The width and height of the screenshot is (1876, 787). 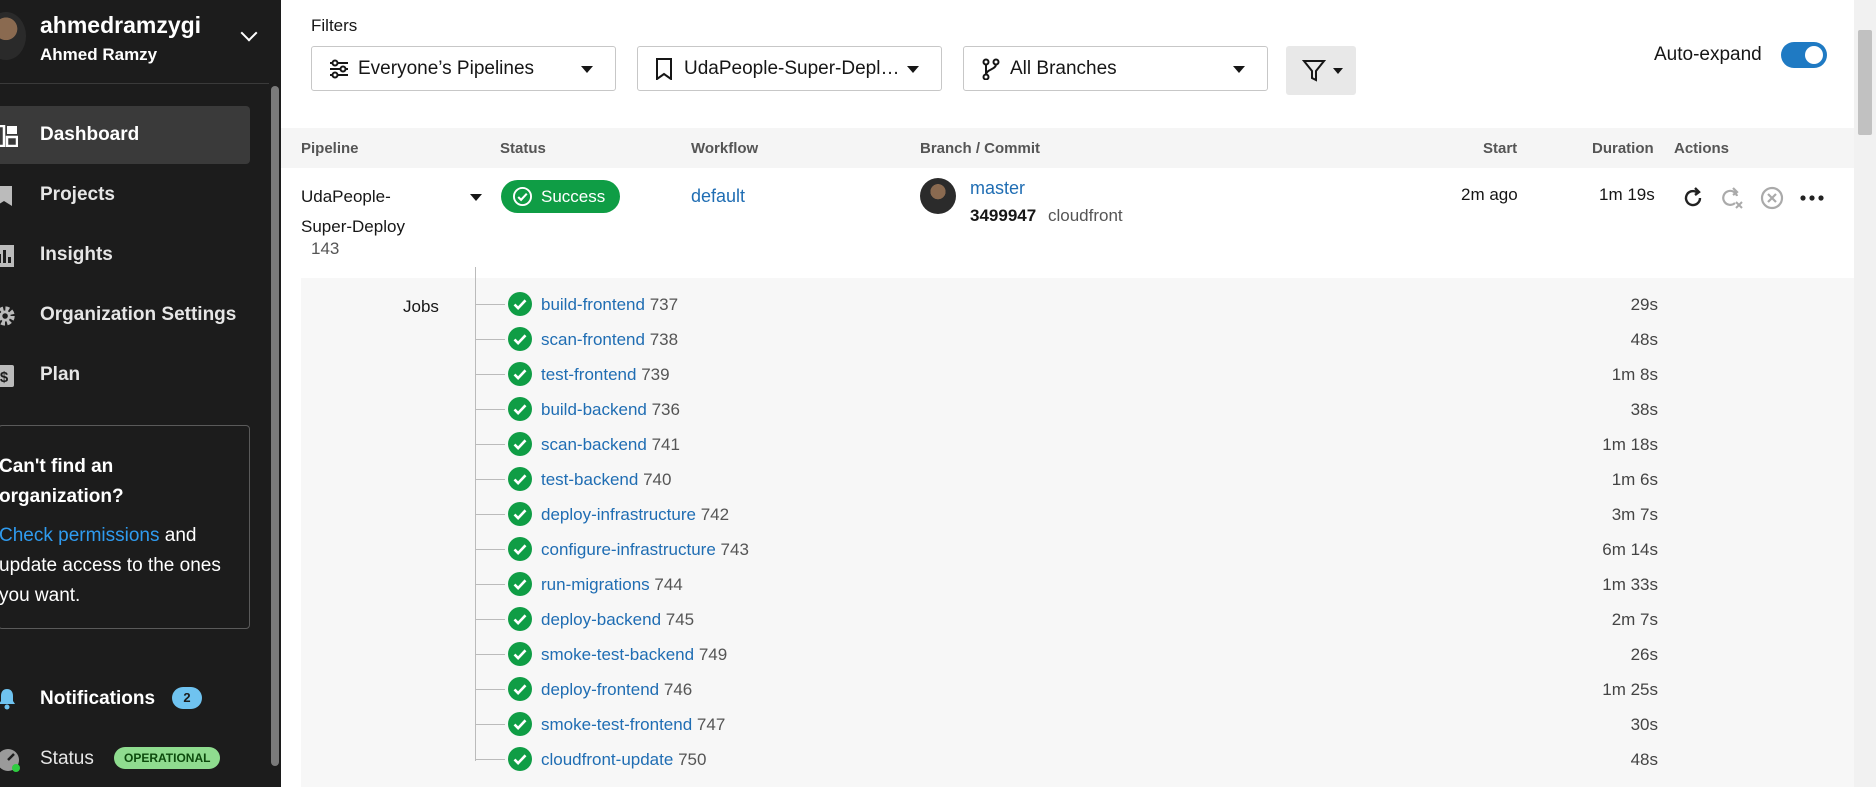 I want to click on branch-filter-value: All Branches, so click(x=1063, y=68).